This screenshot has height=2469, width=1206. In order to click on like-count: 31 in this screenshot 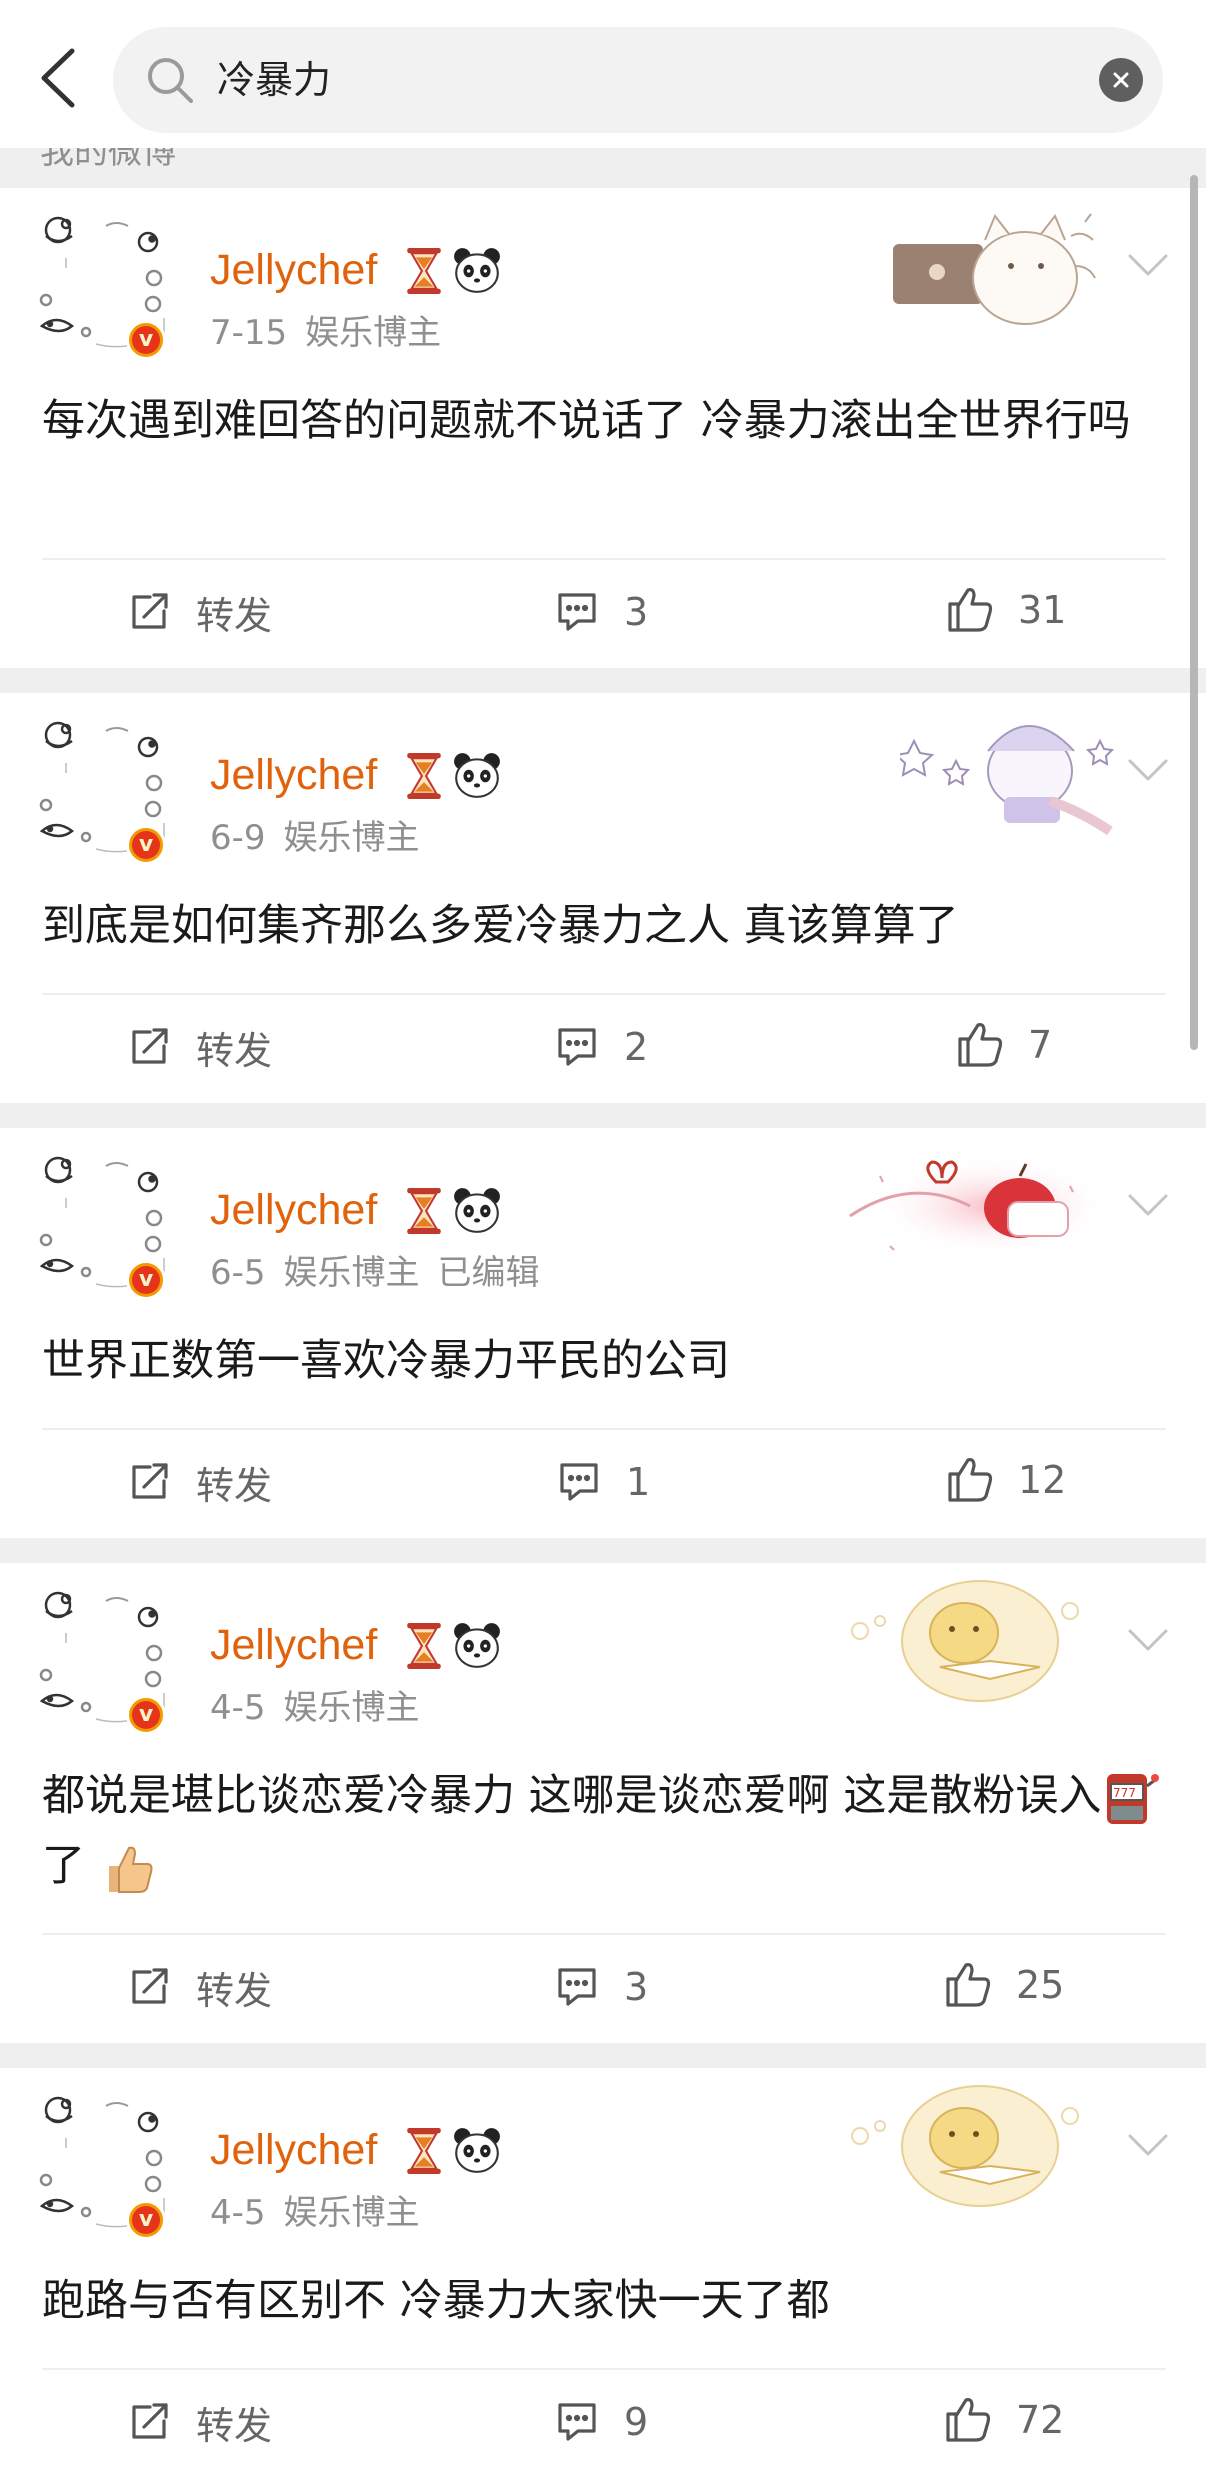, I will do `click(1042, 610)`.